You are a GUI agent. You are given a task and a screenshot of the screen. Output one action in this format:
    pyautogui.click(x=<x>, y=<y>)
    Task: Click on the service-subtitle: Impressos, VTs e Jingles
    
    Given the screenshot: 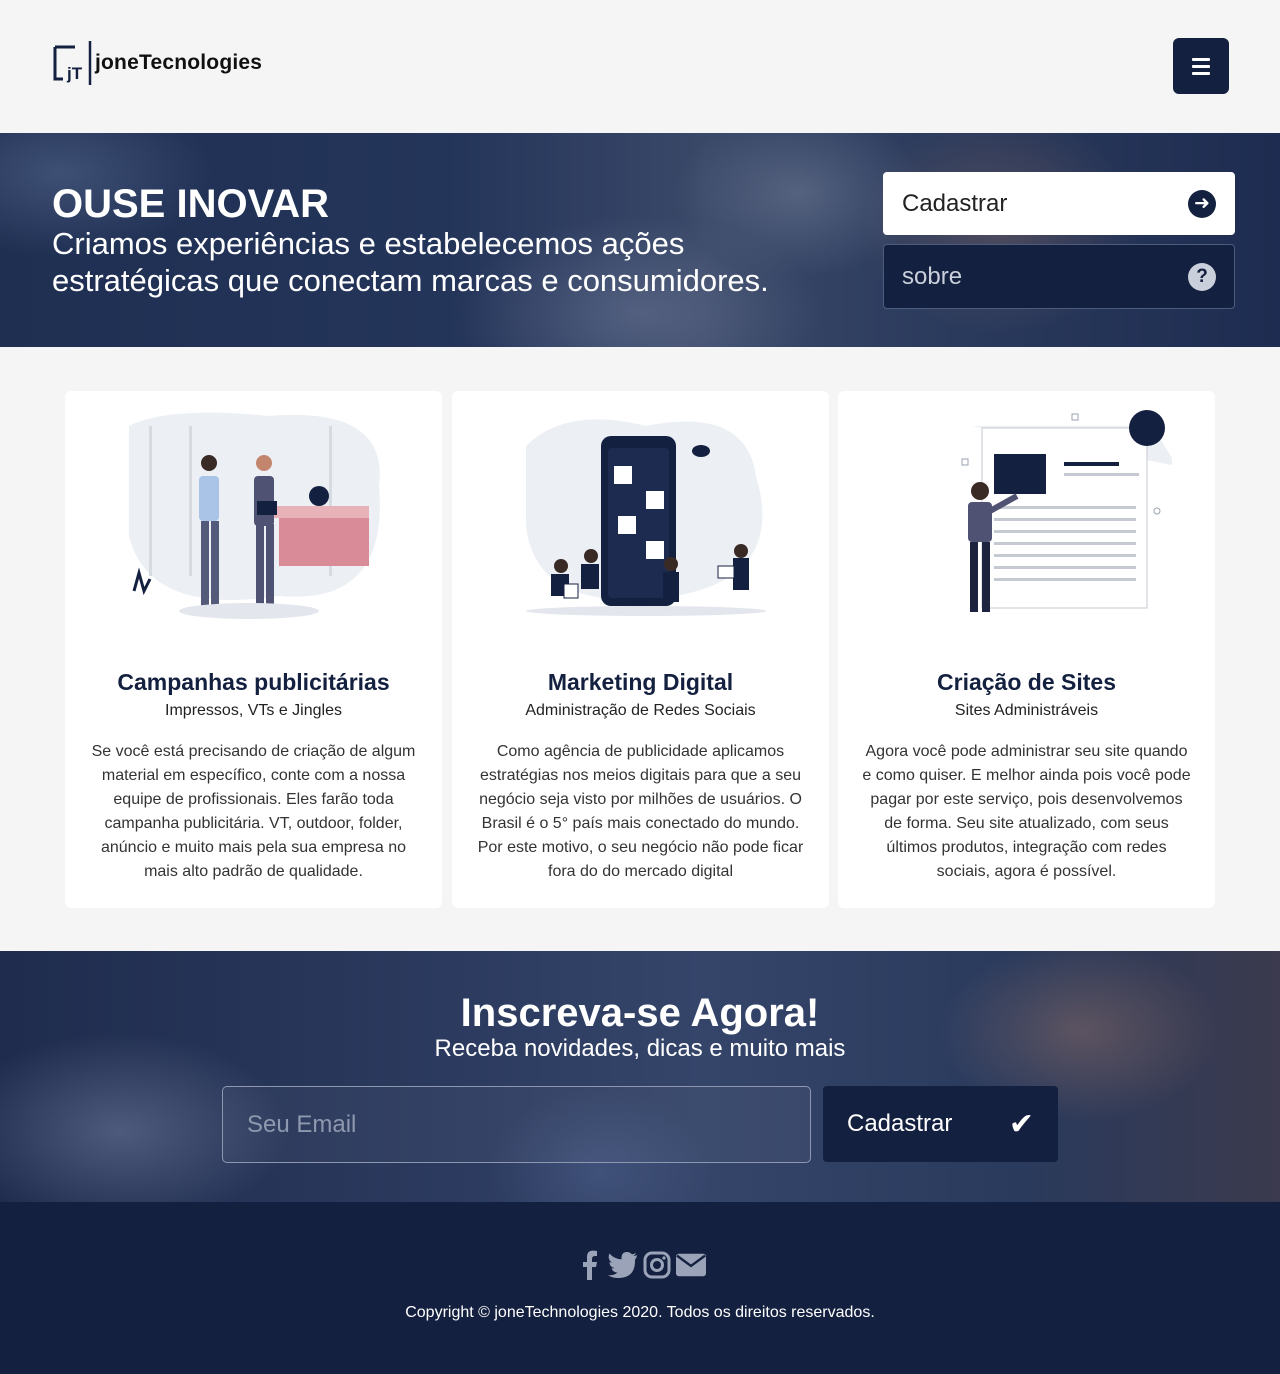 What is the action you would take?
    pyautogui.click(x=253, y=710)
    